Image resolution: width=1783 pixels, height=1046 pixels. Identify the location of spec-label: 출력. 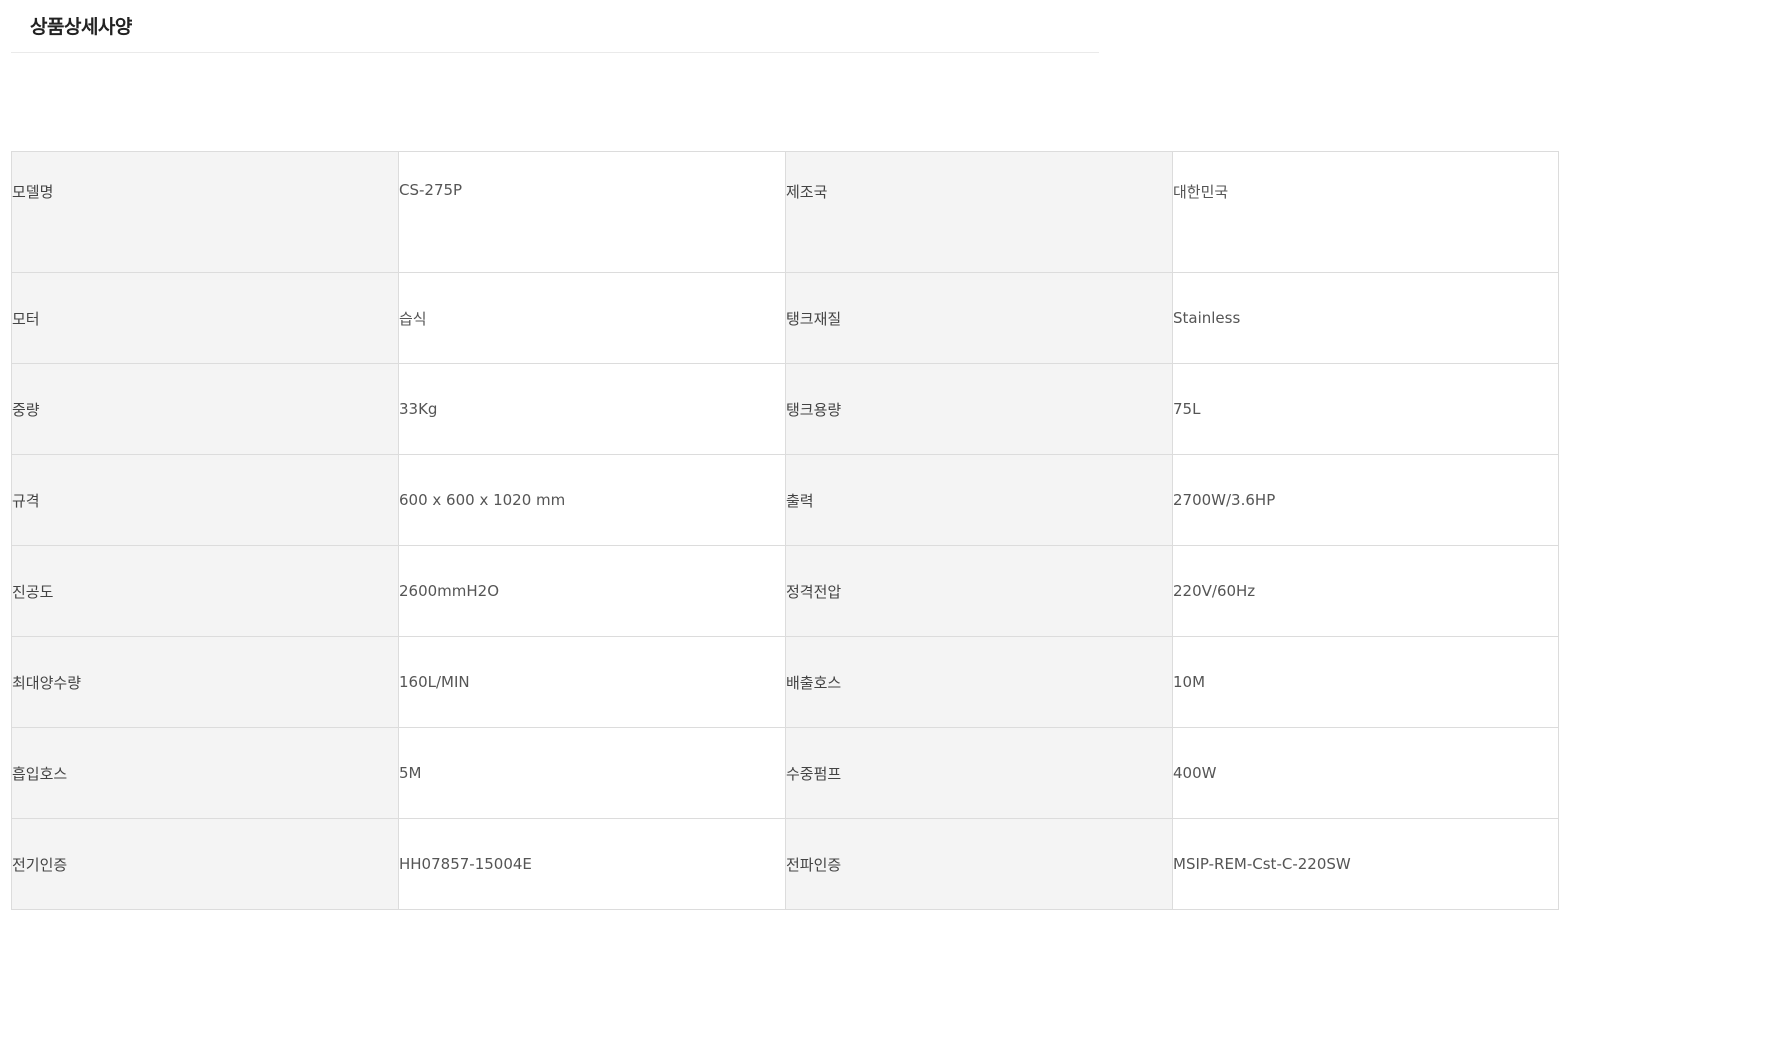
(979, 500).